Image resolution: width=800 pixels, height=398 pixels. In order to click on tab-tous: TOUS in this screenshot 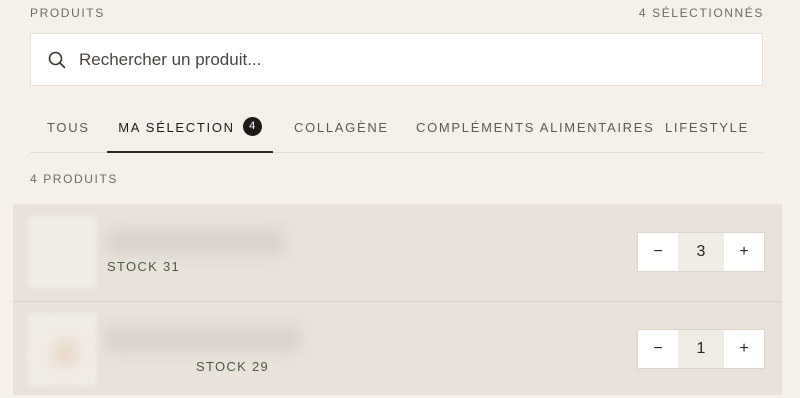, I will do `click(68, 128)`.